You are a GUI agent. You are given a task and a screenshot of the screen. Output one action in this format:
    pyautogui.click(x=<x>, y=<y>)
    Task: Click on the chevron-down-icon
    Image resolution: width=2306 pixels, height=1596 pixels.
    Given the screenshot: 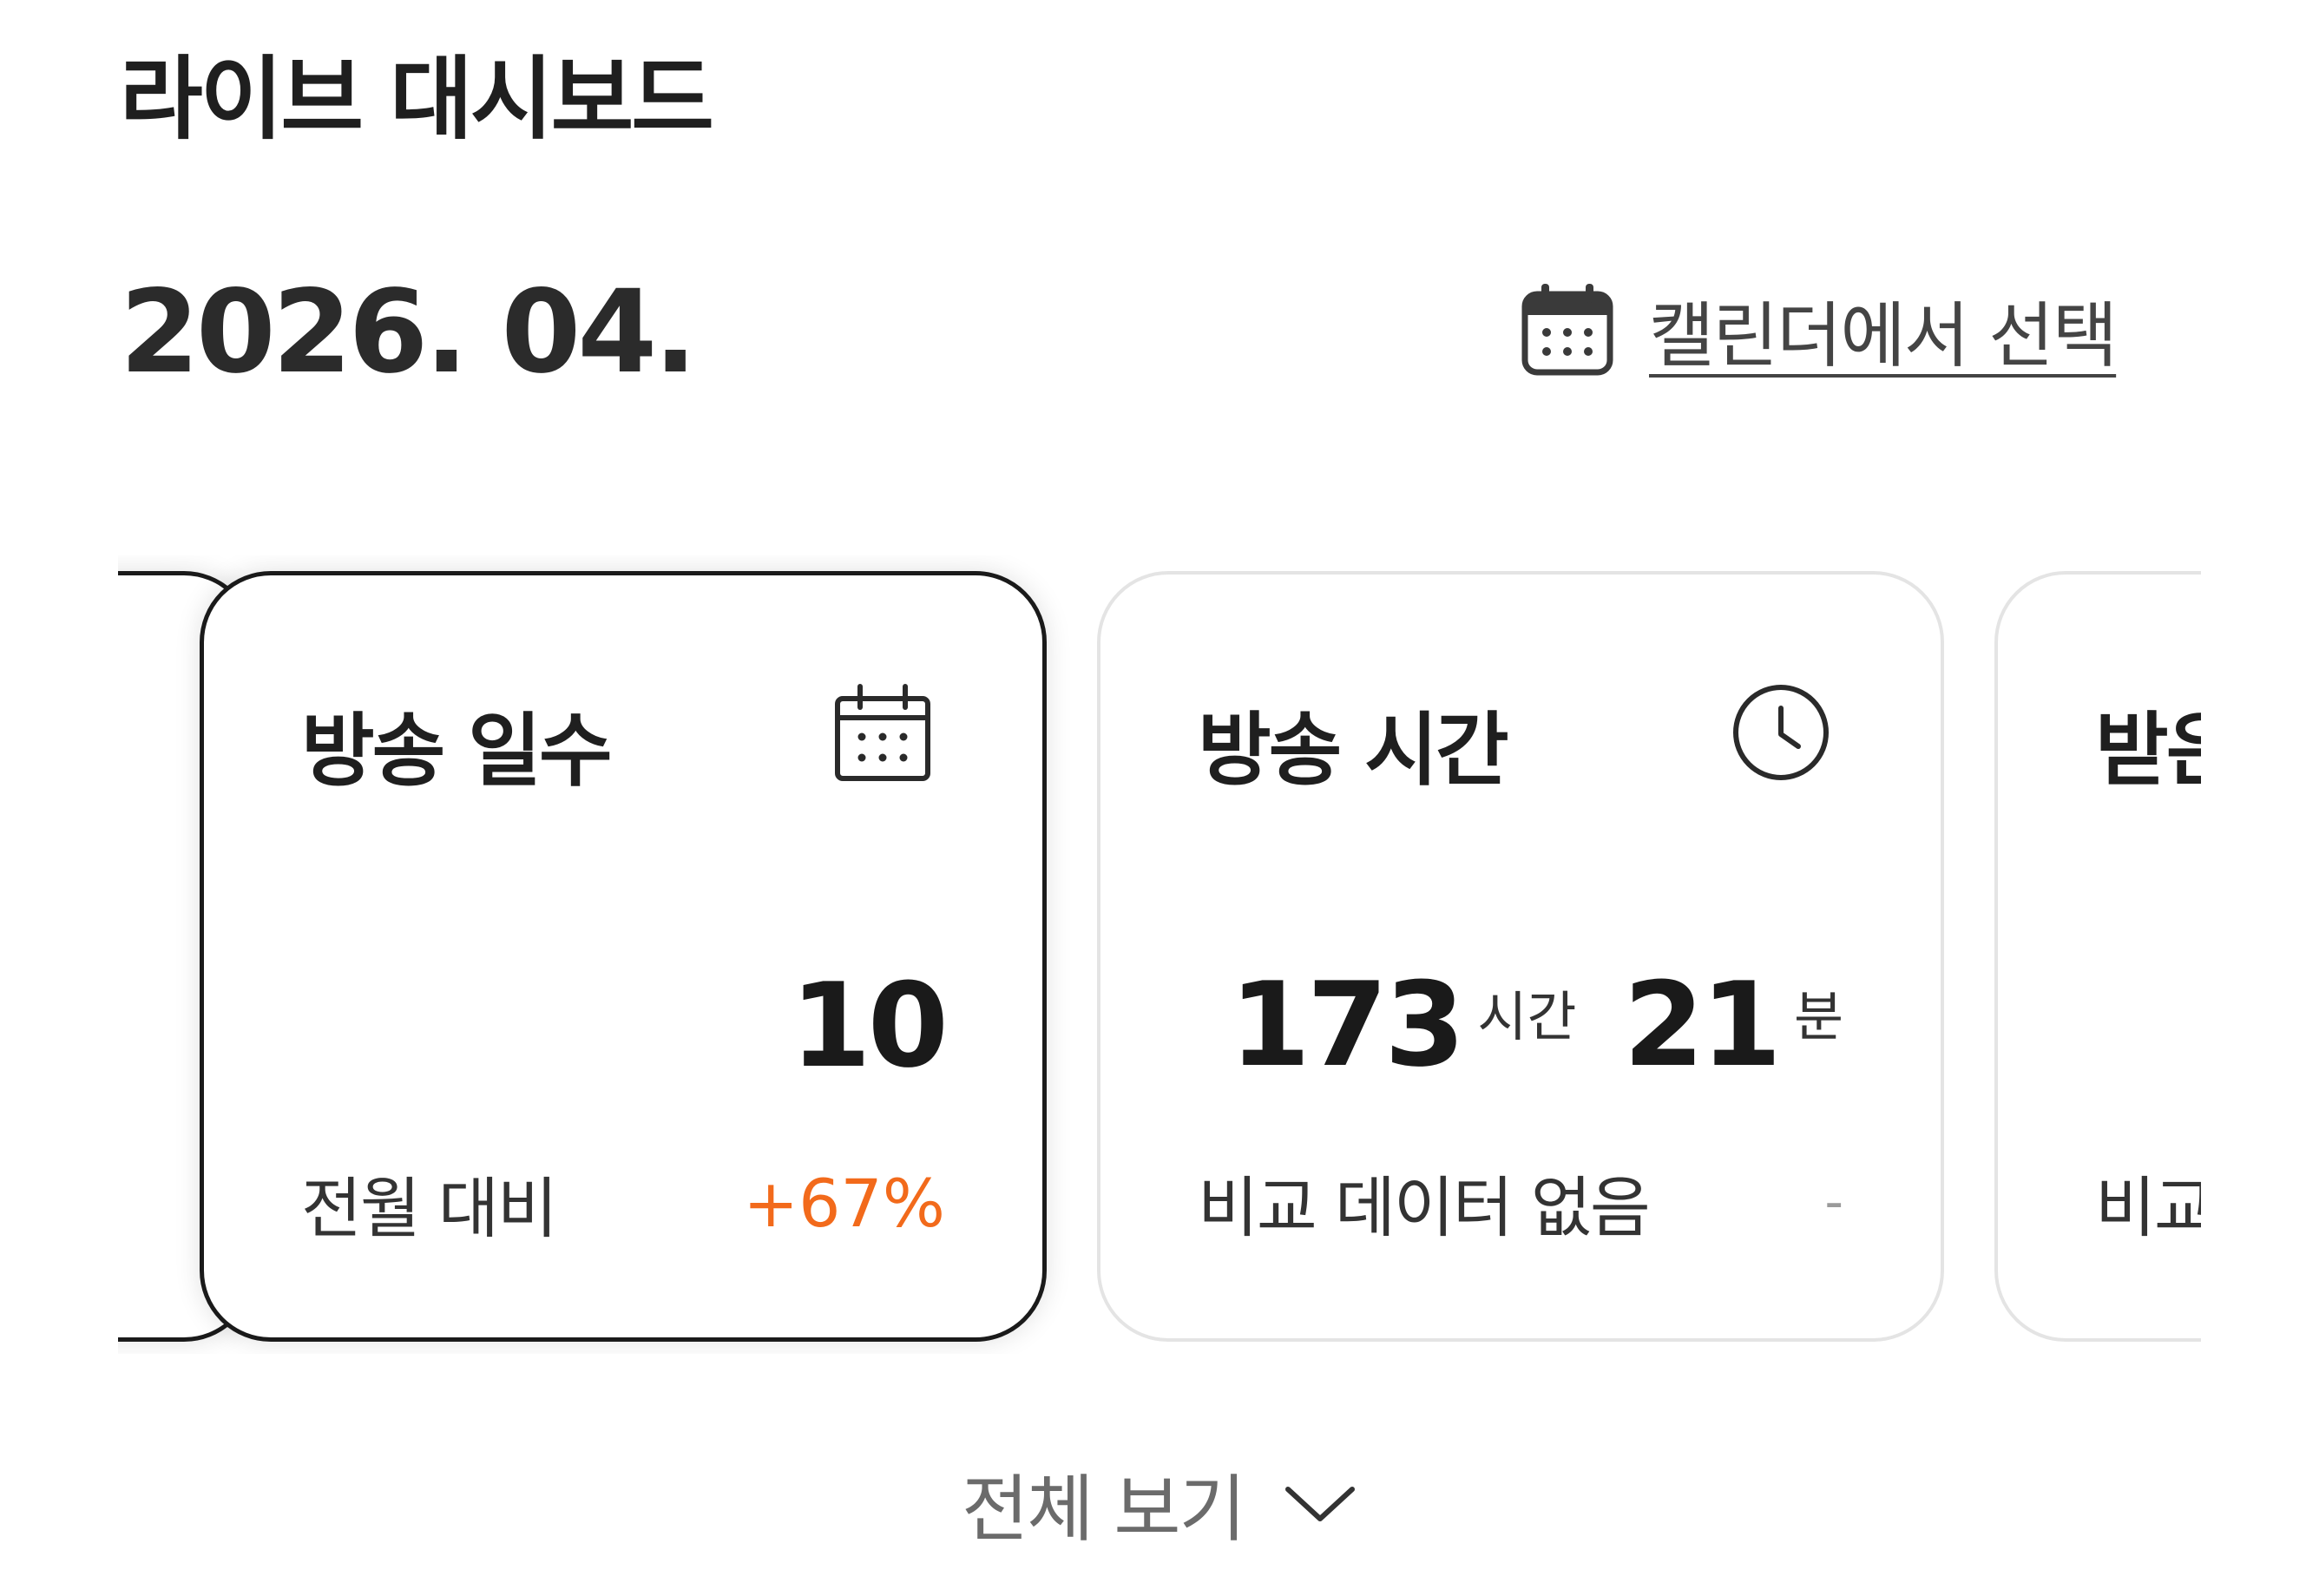 What is the action you would take?
    pyautogui.click(x=1319, y=1503)
    